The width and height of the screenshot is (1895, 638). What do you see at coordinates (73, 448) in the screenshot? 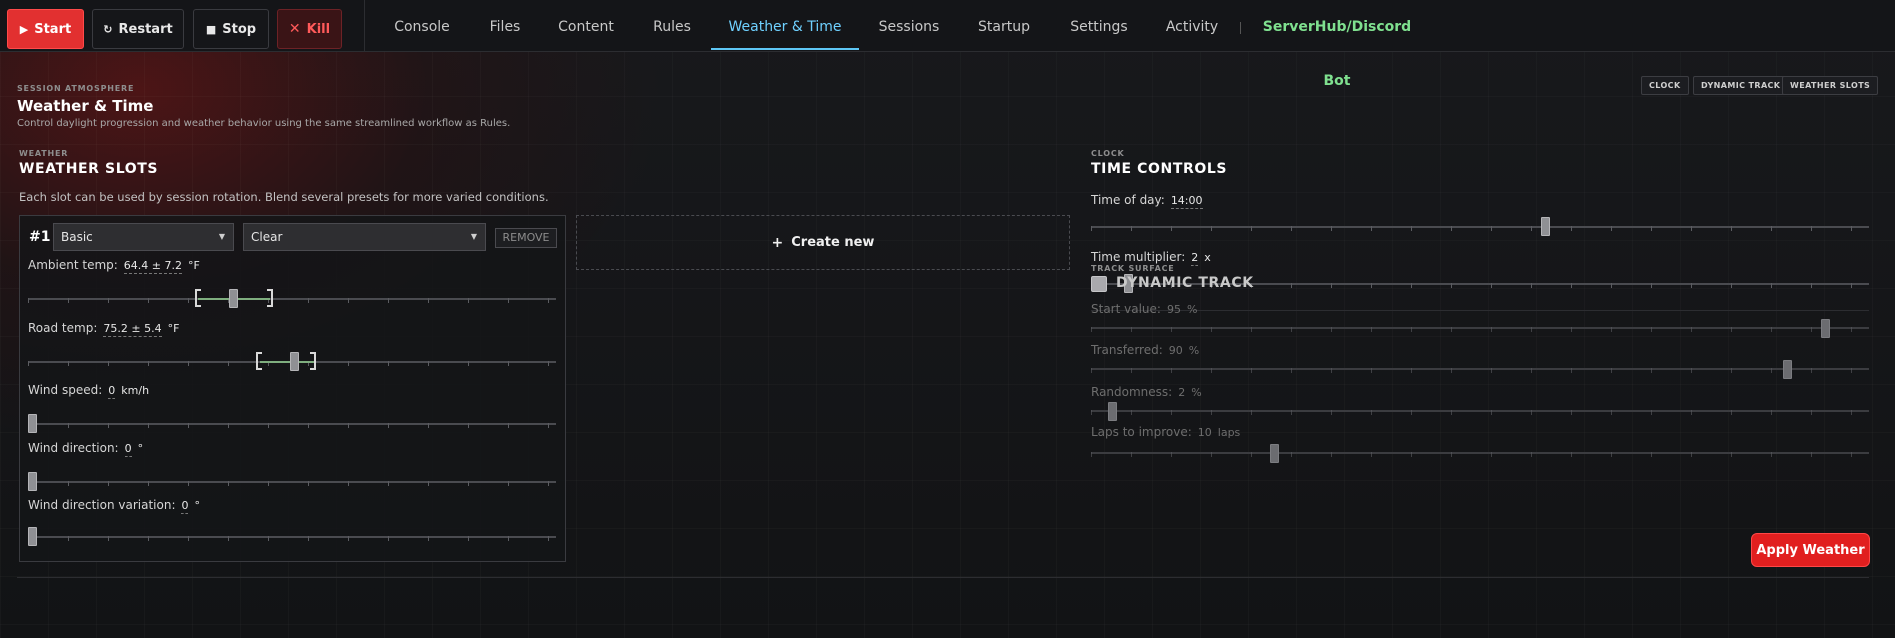
I see `wind-direction-label-text: Wind direction:` at bounding box center [73, 448].